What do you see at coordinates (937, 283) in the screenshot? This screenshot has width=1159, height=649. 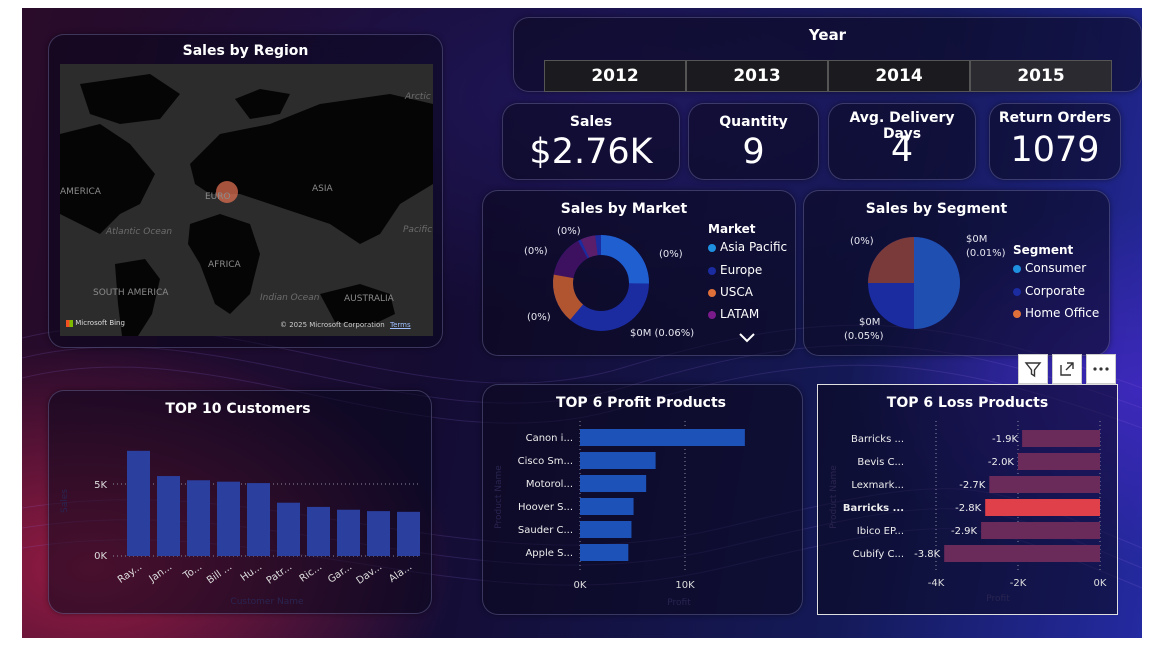 I see `segment-slice-consumer` at bounding box center [937, 283].